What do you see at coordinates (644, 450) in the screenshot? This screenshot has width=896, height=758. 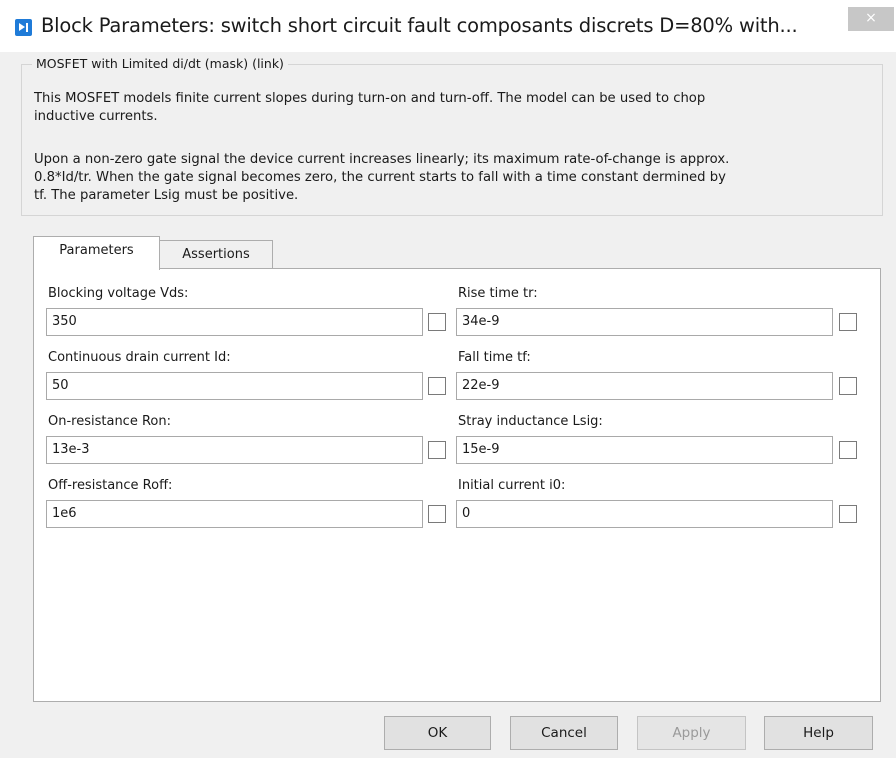 I see `stray-inductance-input: 15e-9` at bounding box center [644, 450].